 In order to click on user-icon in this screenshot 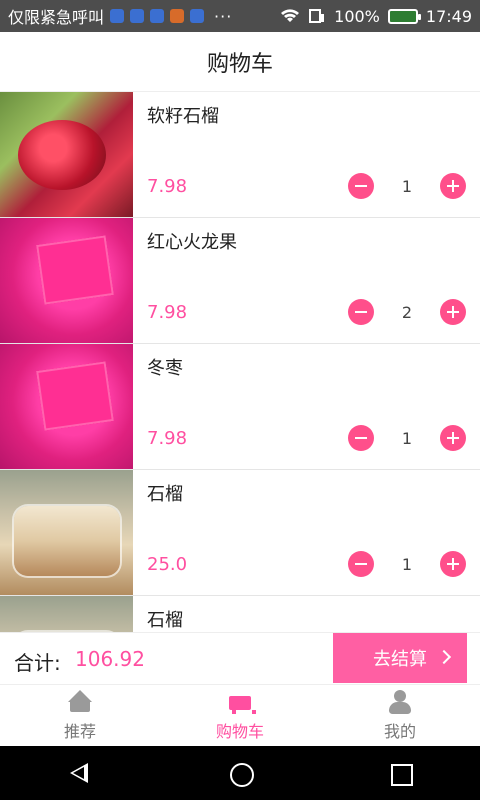, I will do `click(400, 701)`.